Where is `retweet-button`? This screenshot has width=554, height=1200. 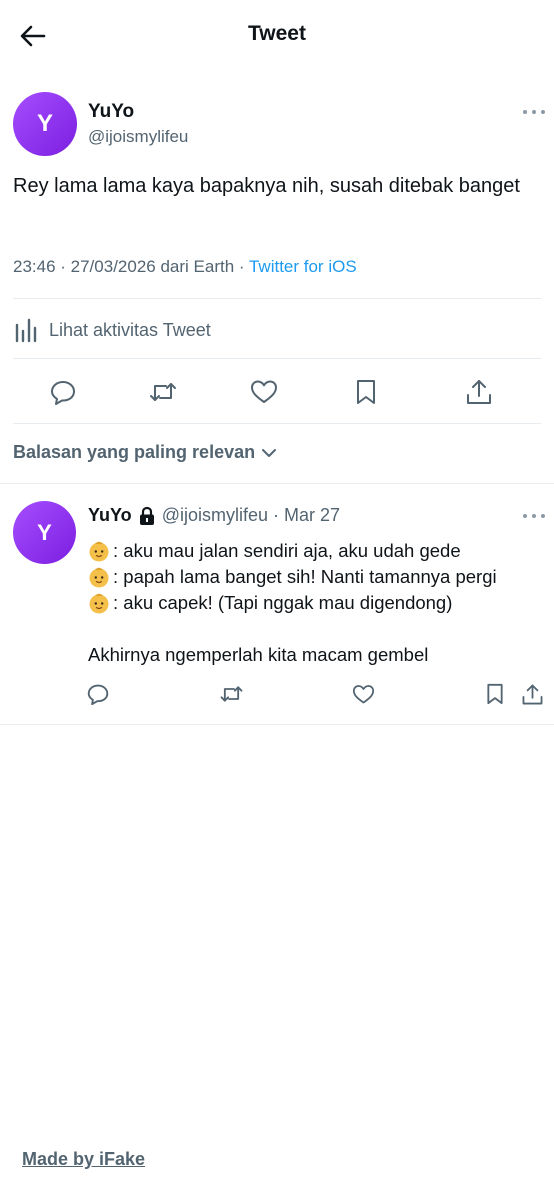
retweet-button is located at coordinates (163, 392).